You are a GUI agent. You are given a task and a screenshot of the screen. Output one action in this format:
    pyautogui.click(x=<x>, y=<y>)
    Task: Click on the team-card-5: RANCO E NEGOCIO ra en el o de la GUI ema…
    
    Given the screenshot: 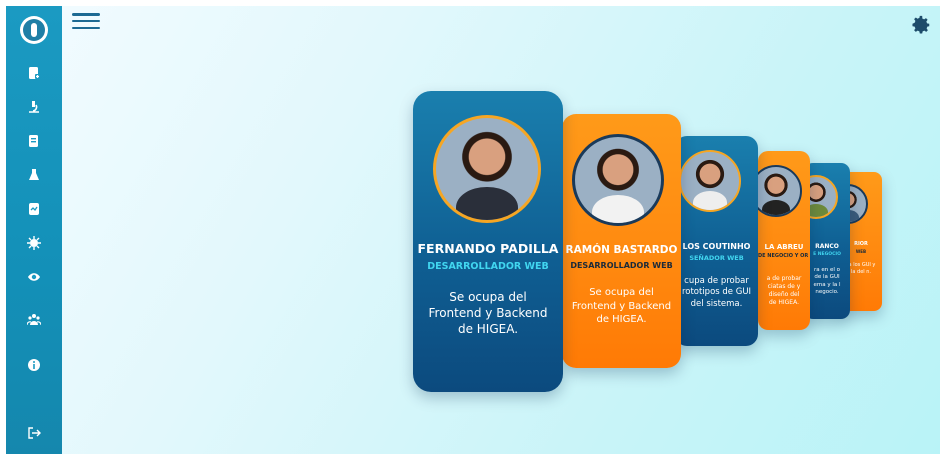 What is the action you would take?
    pyautogui.click(x=827, y=241)
    